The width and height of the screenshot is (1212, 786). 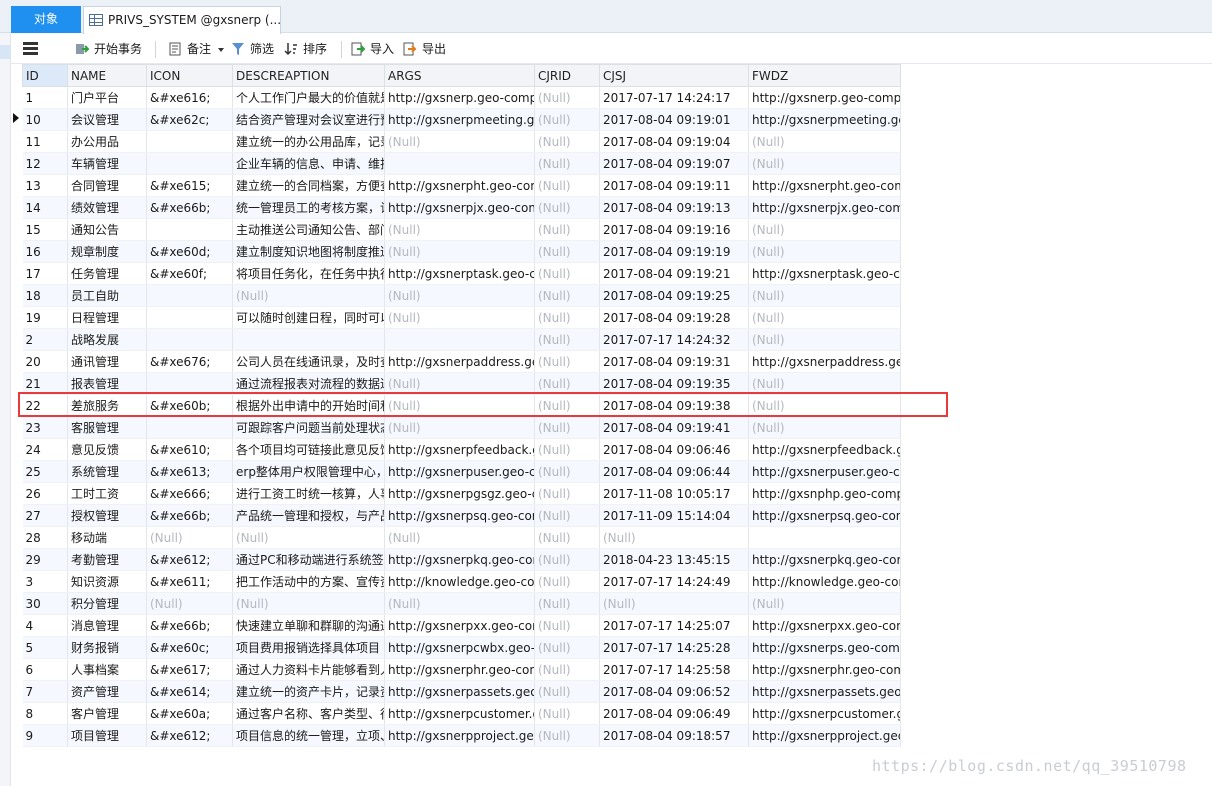 What do you see at coordinates (674, 449) in the screenshot?
I see `cell-cjsj: 2017-08-04 09:06:46` at bounding box center [674, 449].